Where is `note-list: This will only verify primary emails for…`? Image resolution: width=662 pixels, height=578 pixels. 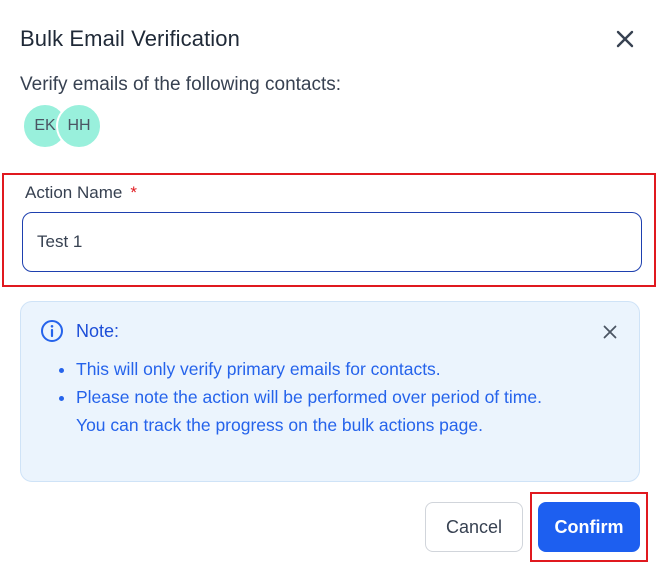 note-list: This will only verify primary emails for… is located at coordinates (306, 397).